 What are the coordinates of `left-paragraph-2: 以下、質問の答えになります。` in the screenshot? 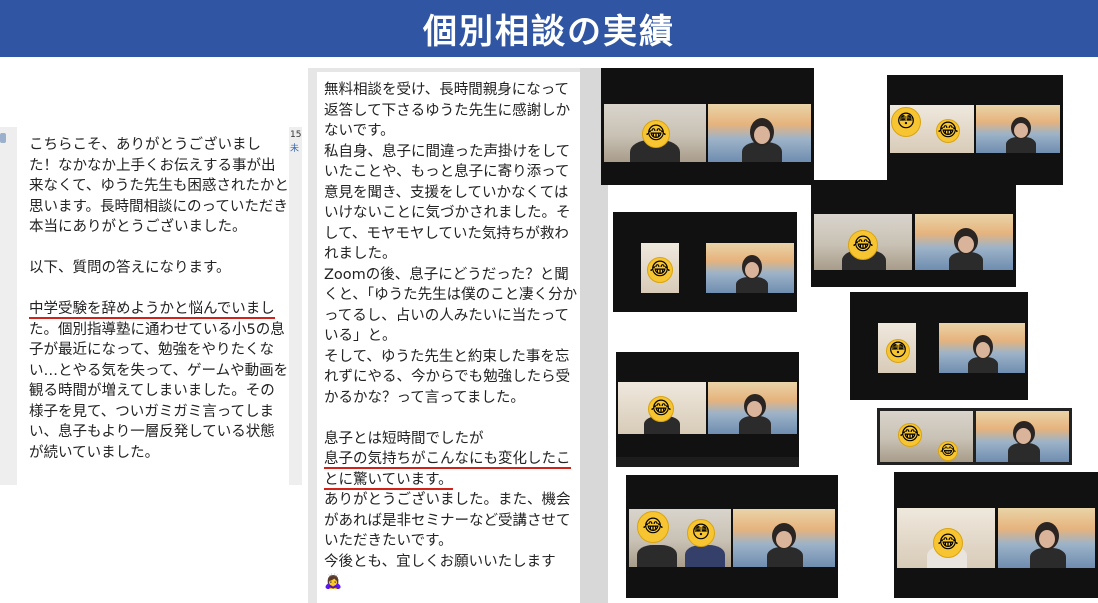 It's located at (130, 268).